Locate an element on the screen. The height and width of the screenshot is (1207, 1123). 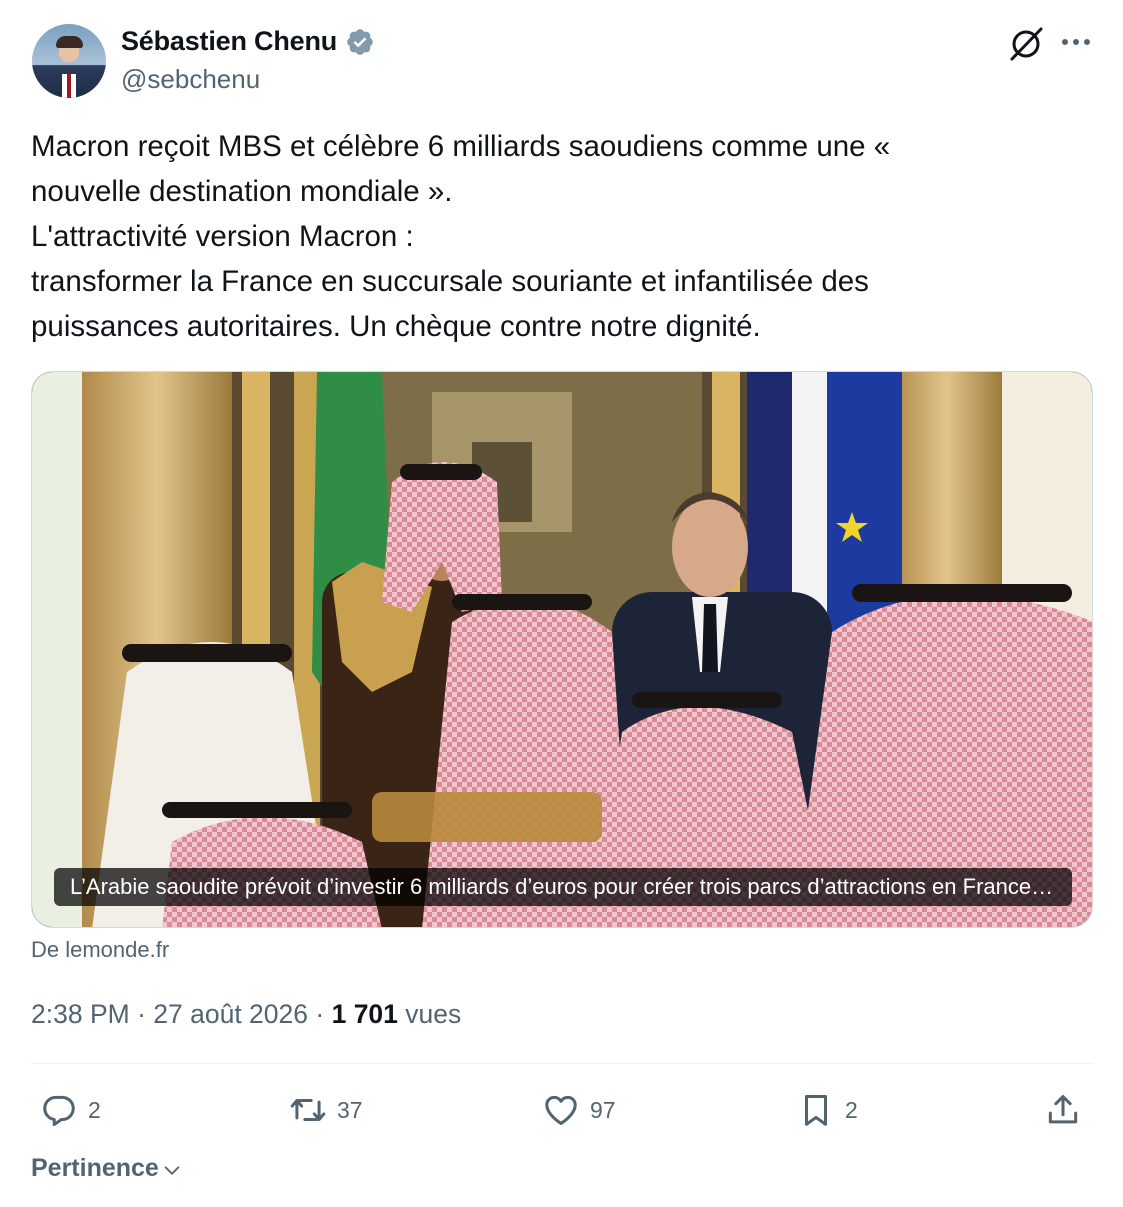
avatar is located at coordinates (69, 61).